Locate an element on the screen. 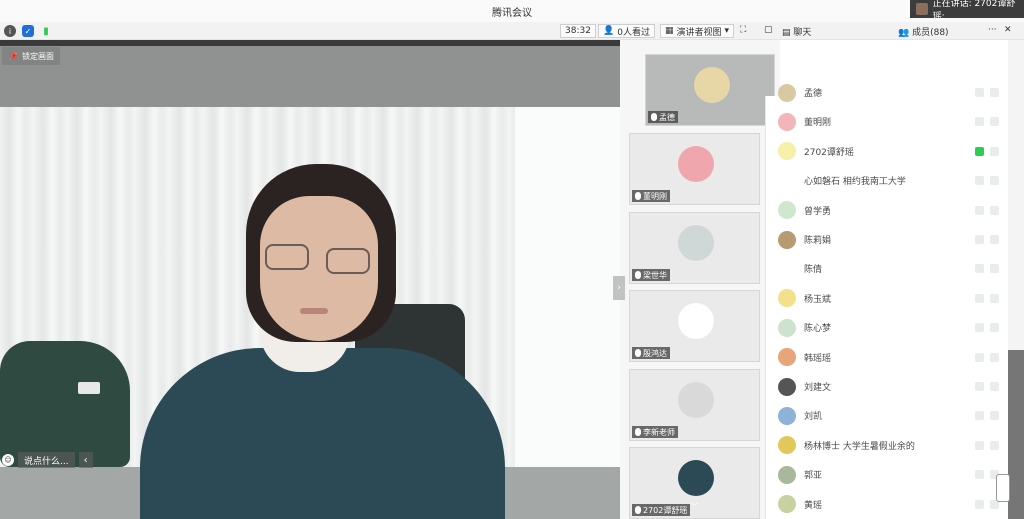 Image resolution: width=1024 pixels, height=519 pixels. more-button: ··· is located at coordinates (992, 30).